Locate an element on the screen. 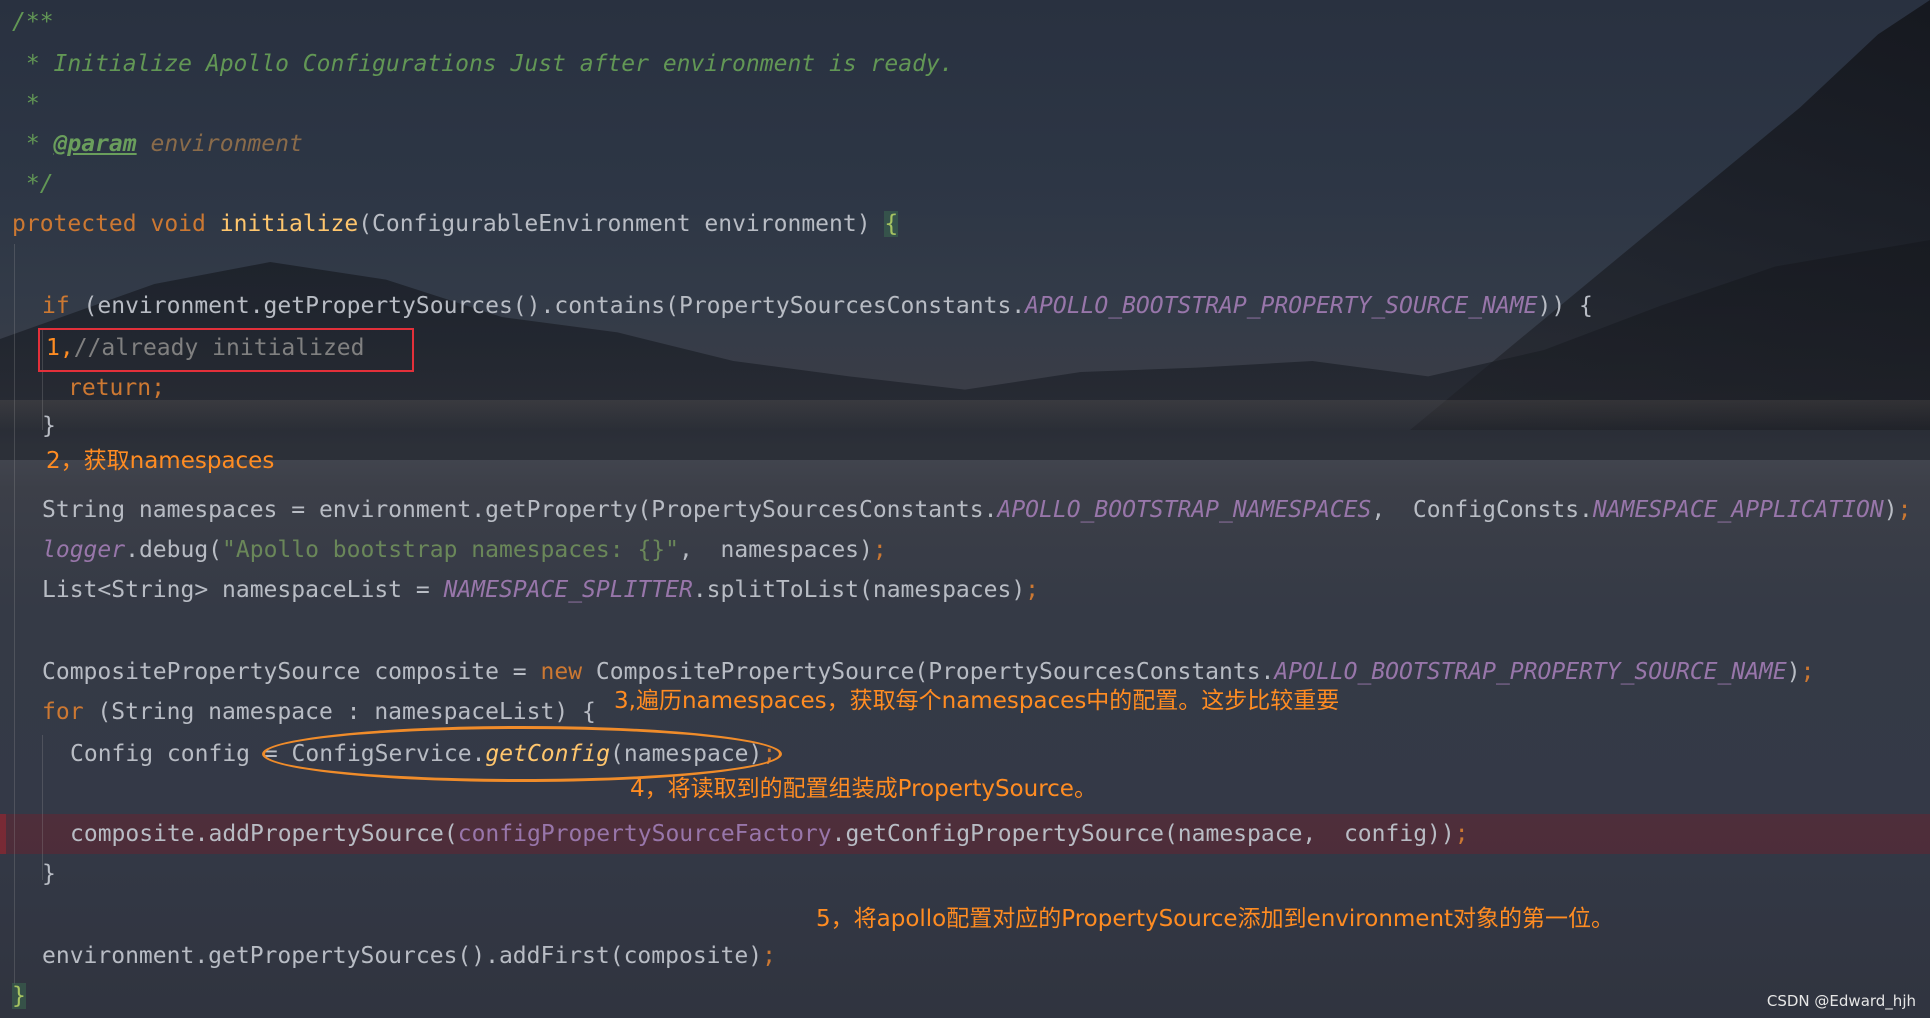 This screenshot has height=1018, width=1930. code-line: * @param environment is located at coordinates (157, 144).